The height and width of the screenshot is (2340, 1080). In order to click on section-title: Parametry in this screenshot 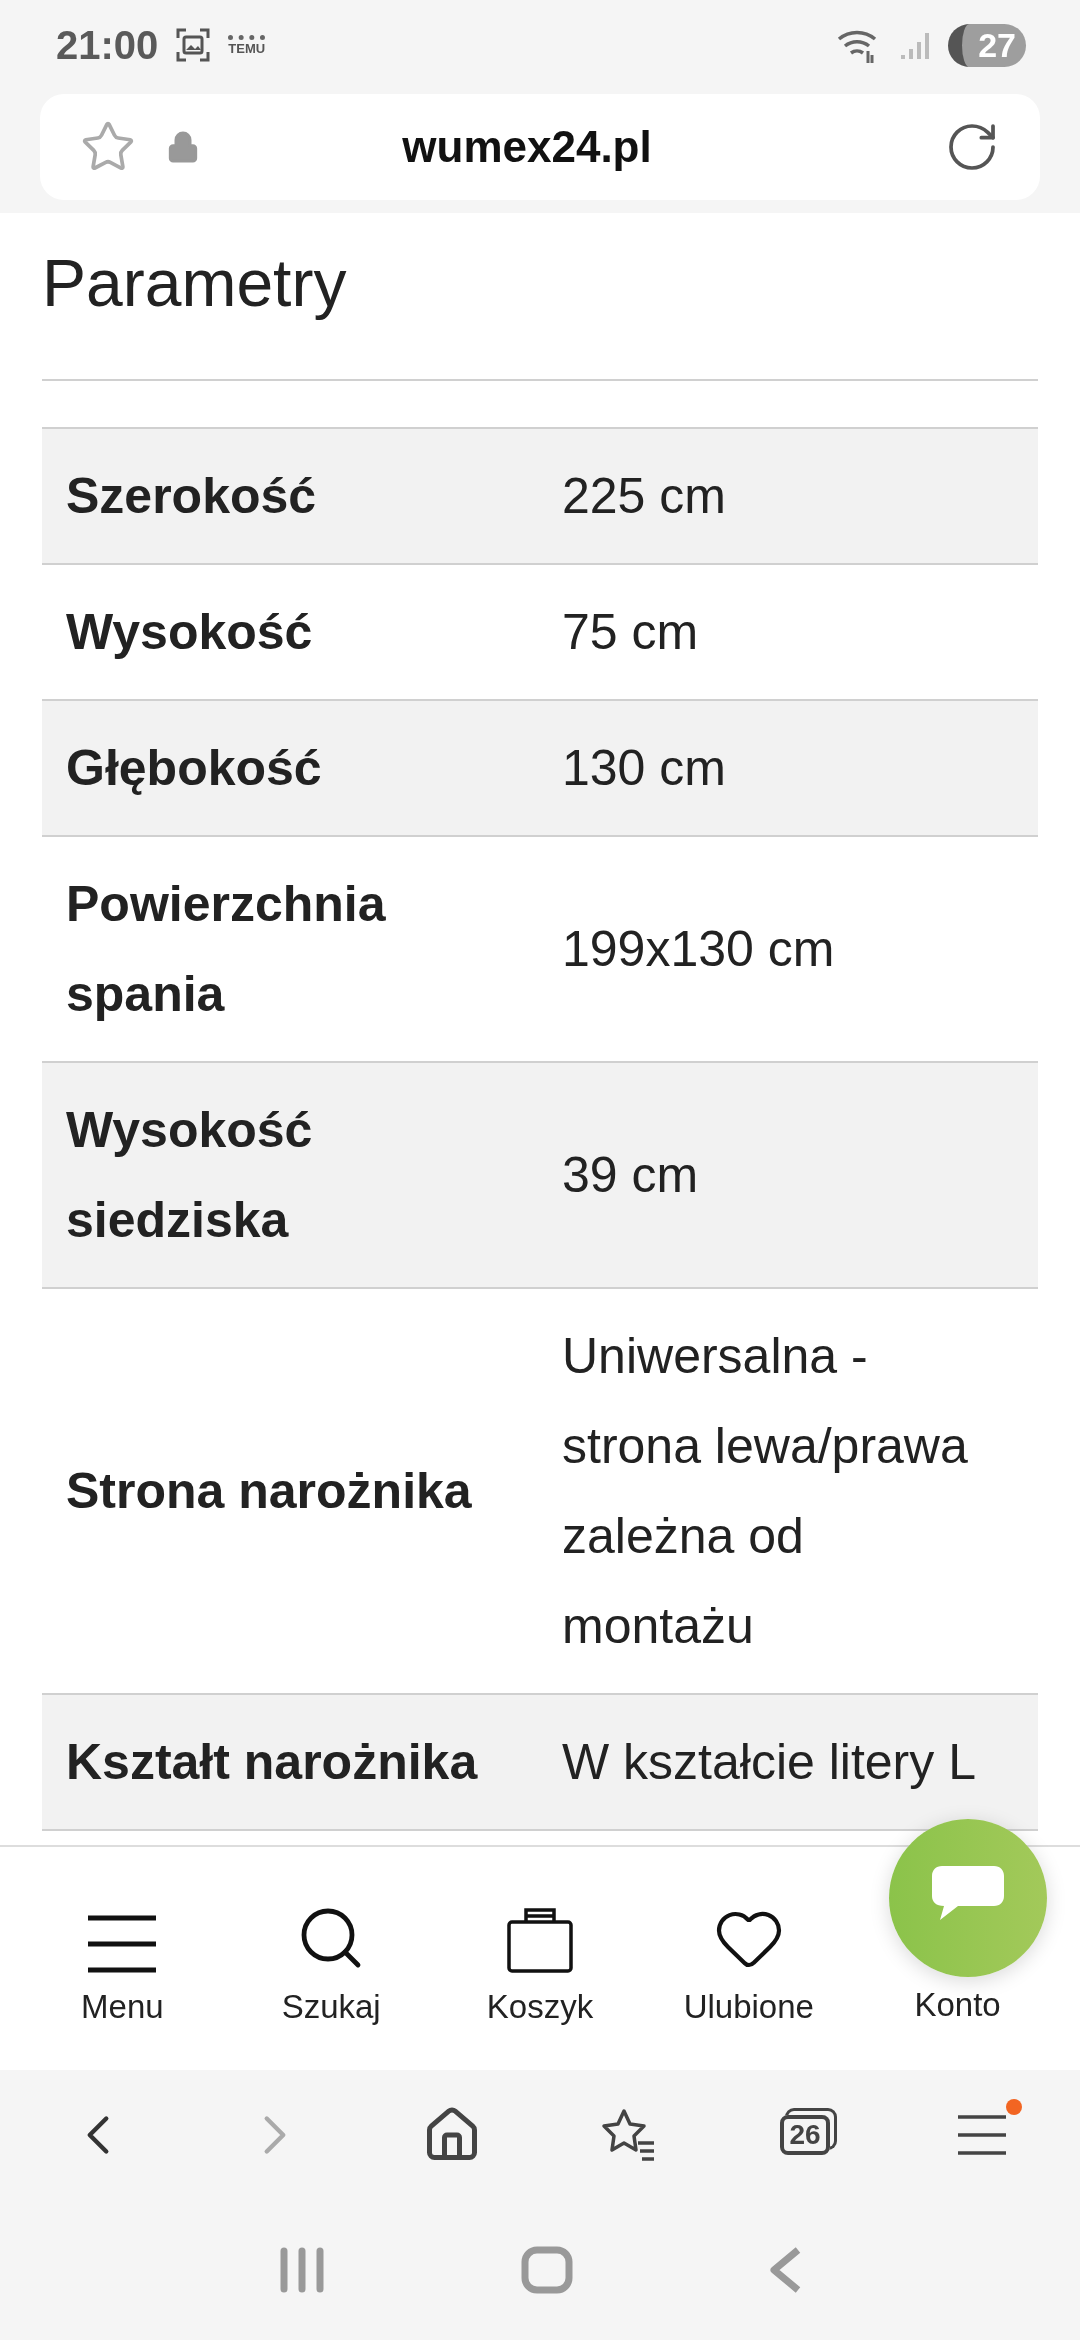, I will do `click(195, 283)`.